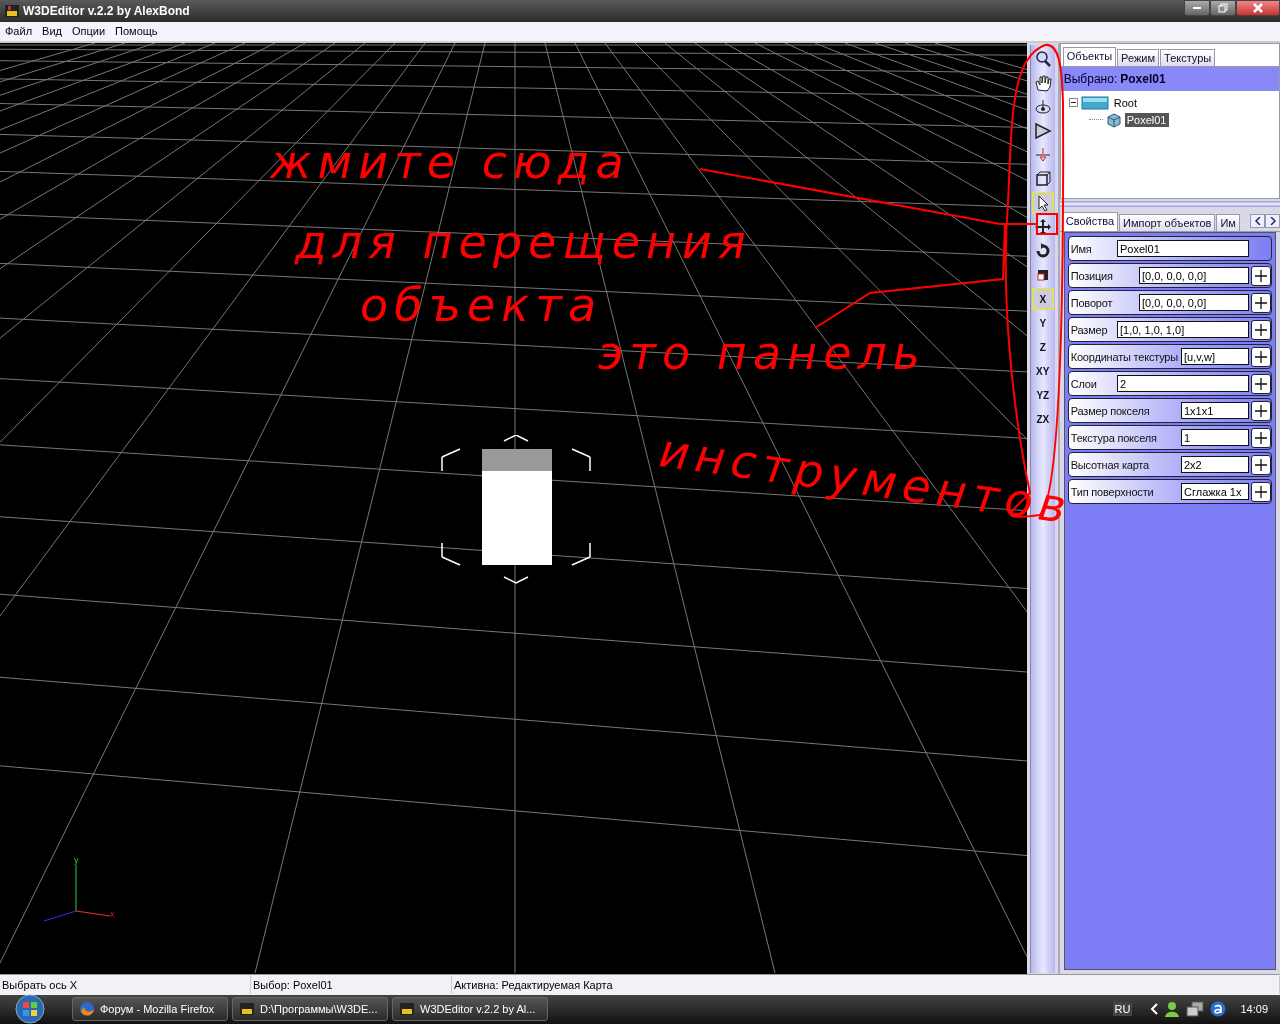  I want to click on status-text: Выбор: Poxel01, so click(351, 985).